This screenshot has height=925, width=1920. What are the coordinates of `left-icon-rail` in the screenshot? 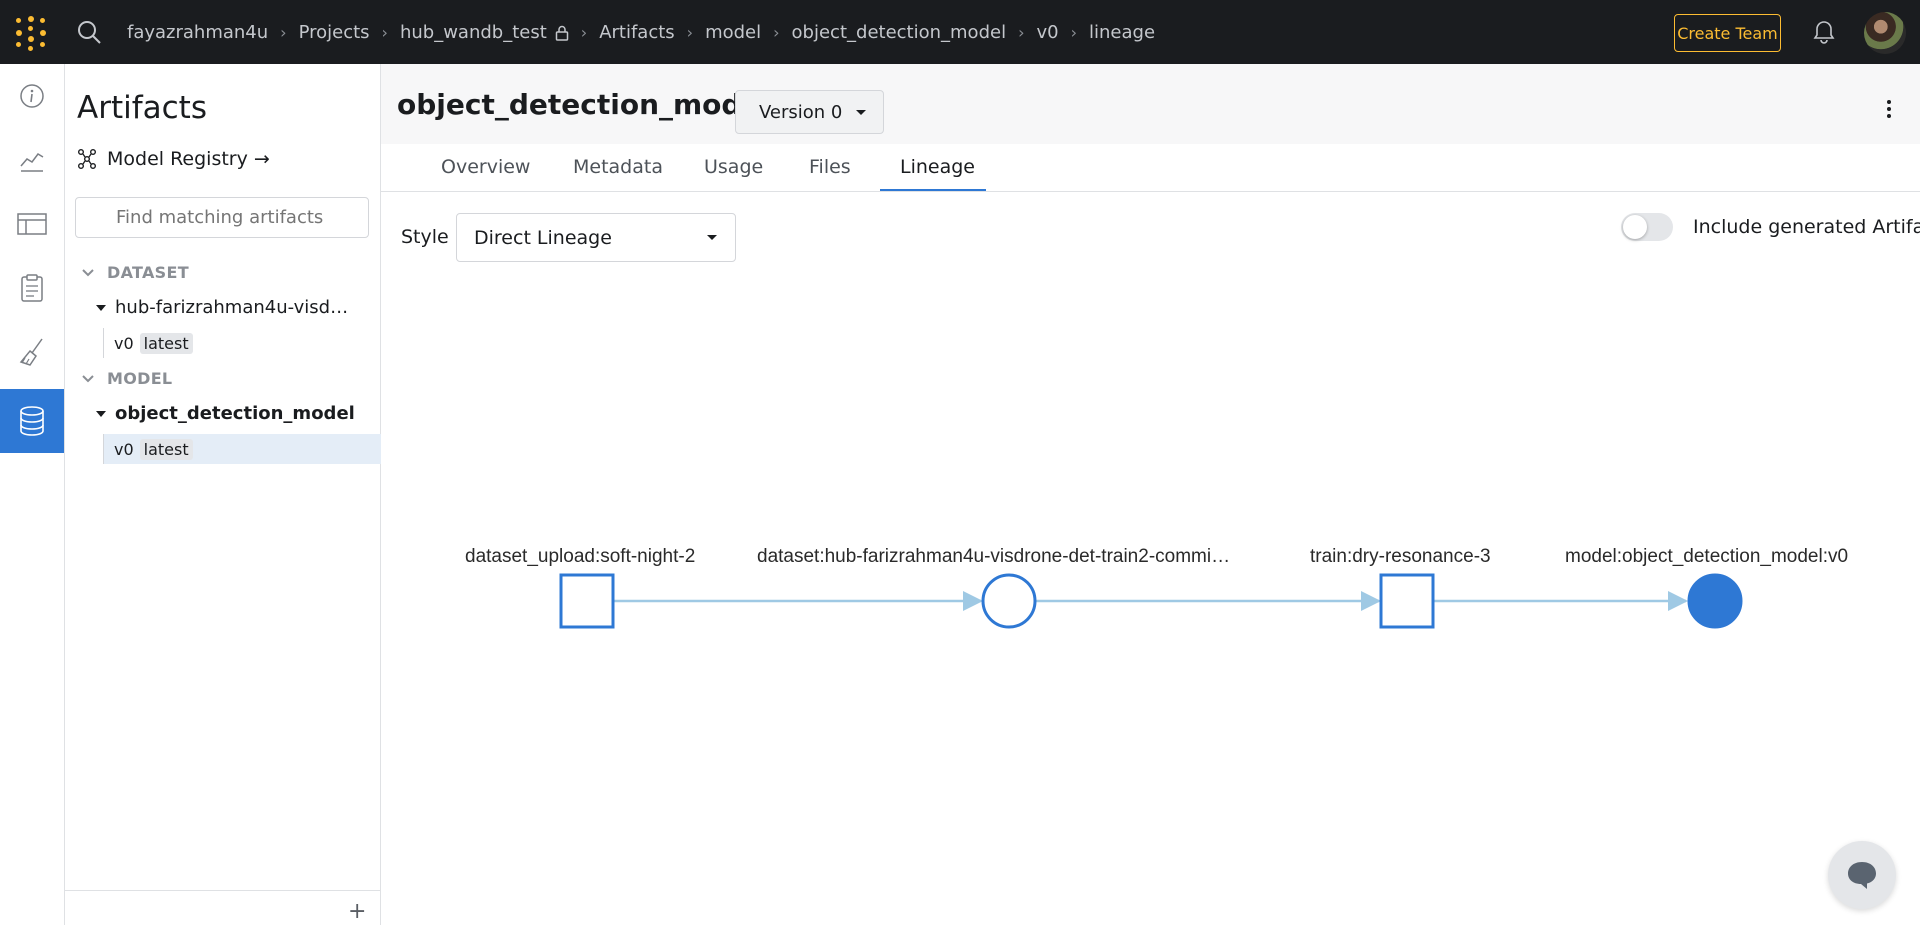 It's located at (32, 494).